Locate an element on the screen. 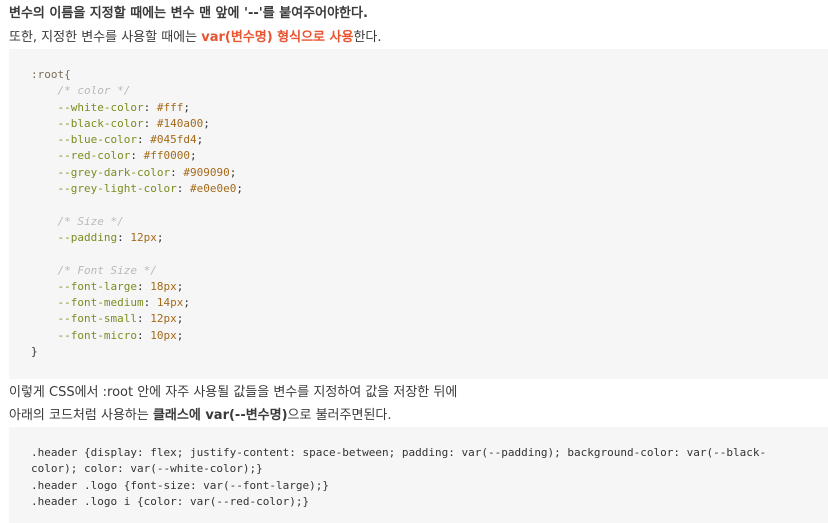  para1-line2-highlight: var(변수명) 형식으로 사용 is located at coordinates (277, 37).